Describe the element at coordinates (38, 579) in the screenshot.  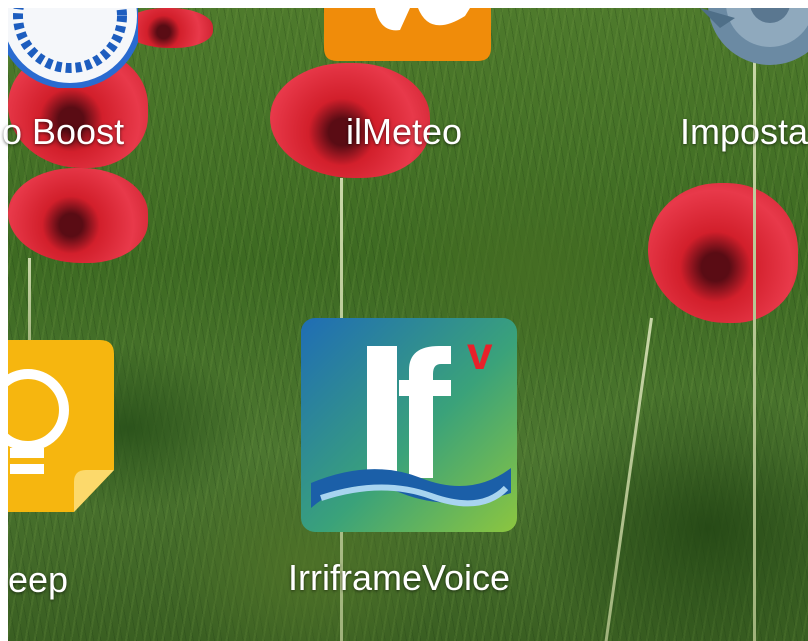
I see `app-label-keep: eep` at that location.